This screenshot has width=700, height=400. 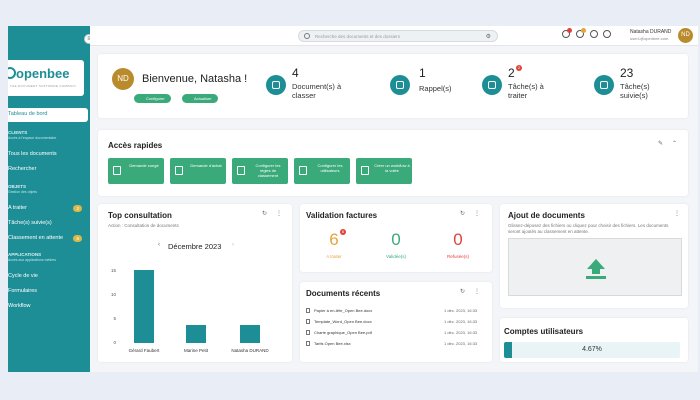 What do you see at coordinates (396, 345) in the screenshot?
I see `list-item: Tarifs Open Bee.xlsx 1 déc. 2023, 16:33` at bounding box center [396, 345].